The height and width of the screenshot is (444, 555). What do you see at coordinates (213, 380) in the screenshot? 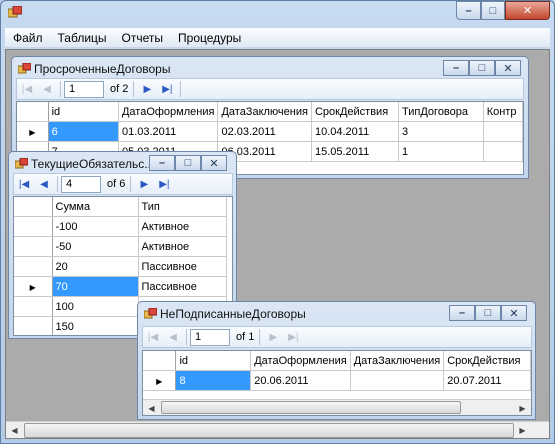
I see `table-cell: 8` at bounding box center [213, 380].